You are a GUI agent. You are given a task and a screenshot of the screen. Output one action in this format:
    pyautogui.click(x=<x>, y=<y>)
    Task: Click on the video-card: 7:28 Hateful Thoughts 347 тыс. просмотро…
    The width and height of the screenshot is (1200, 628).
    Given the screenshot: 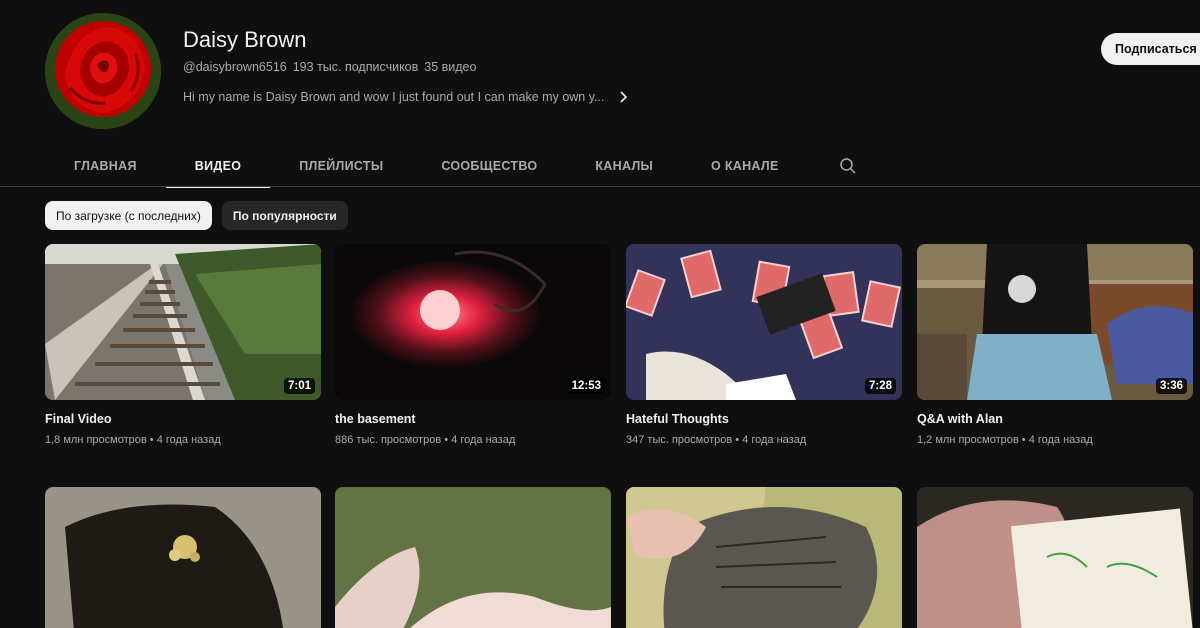 What is the action you would take?
    pyautogui.click(x=764, y=345)
    